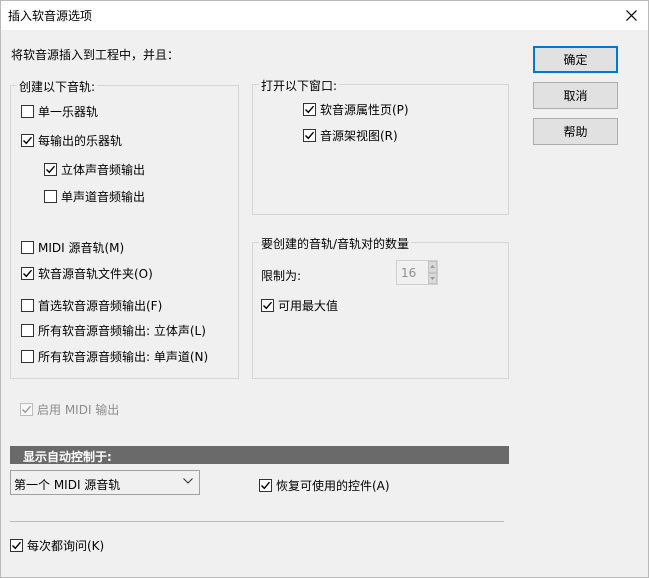 The width and height of the screenshot is (649, 578). What do you see at coordinates (95, 274) in the screenshot?
I see `synth-track-folder-label: 软音源音轨文件夹(O)` at bounding box center [95, 274].